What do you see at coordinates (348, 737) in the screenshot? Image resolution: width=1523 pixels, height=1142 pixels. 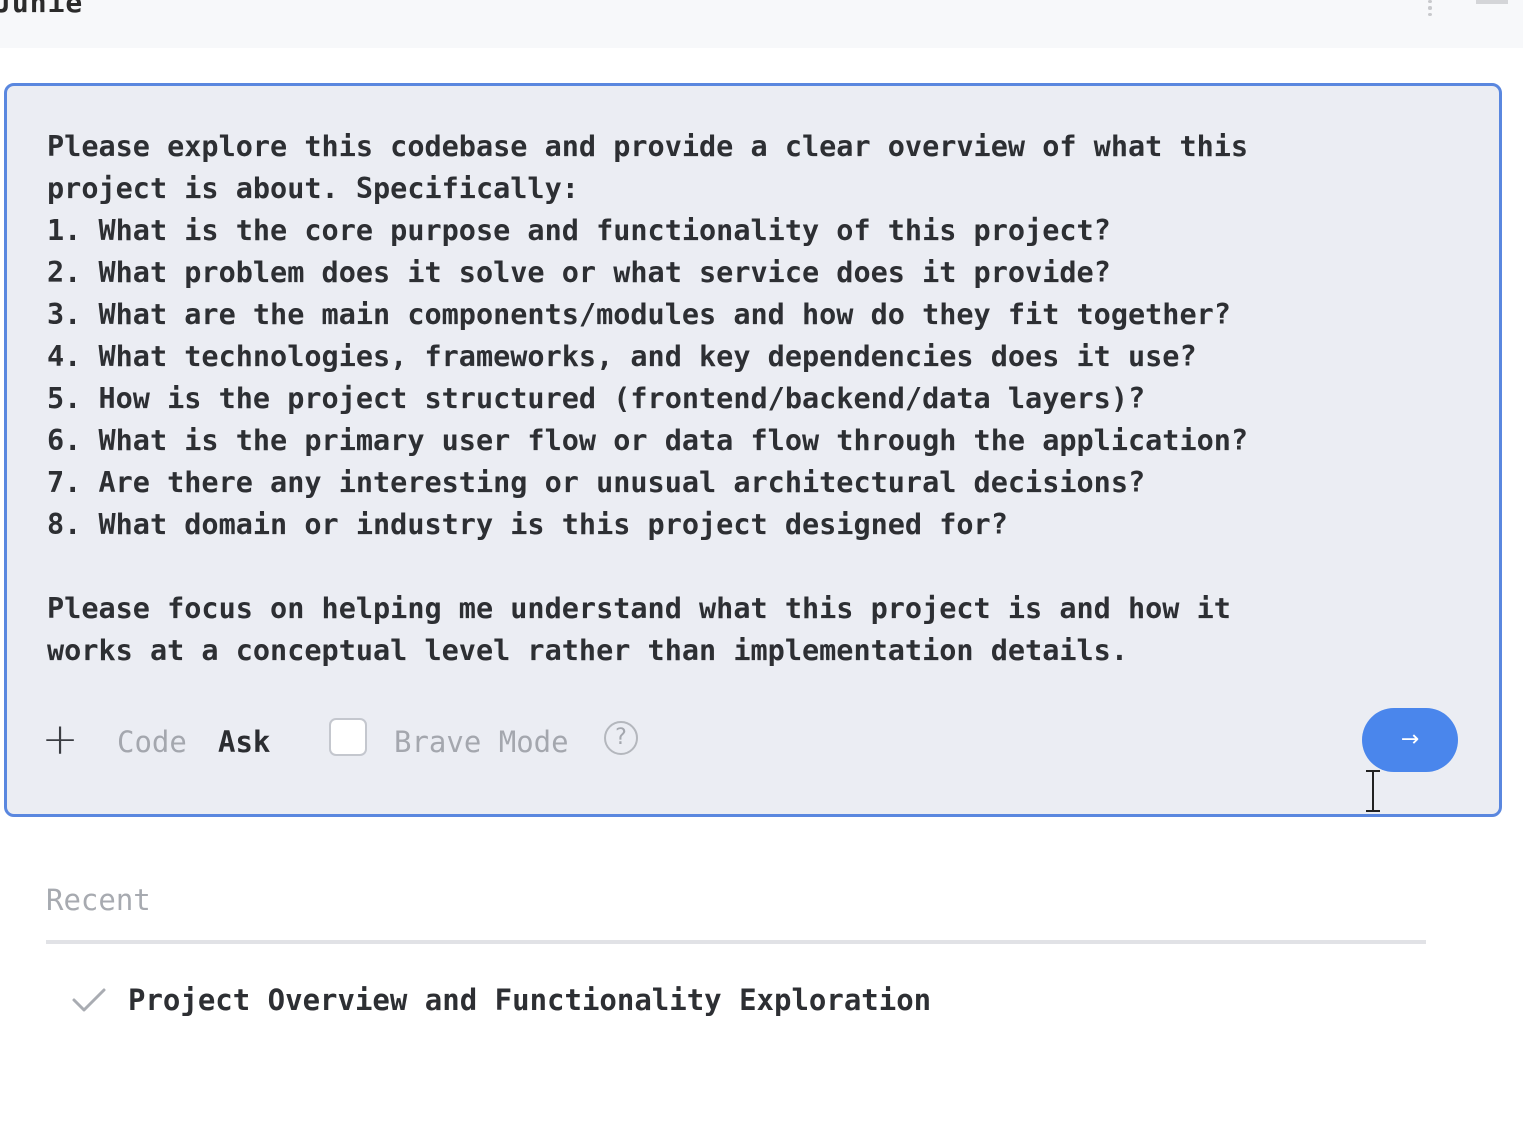 I see `brave-mode-checkbox` at bounding box center [348, 737].